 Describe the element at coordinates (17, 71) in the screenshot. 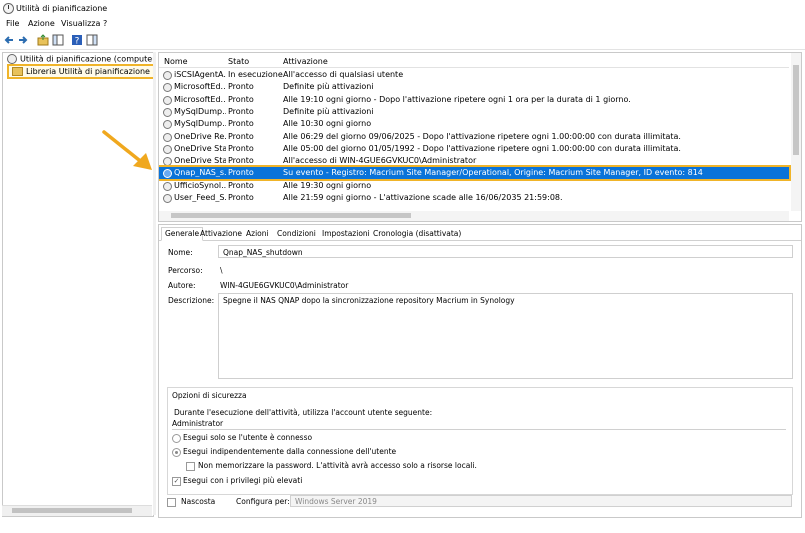

I see `folder-icon` at that location.